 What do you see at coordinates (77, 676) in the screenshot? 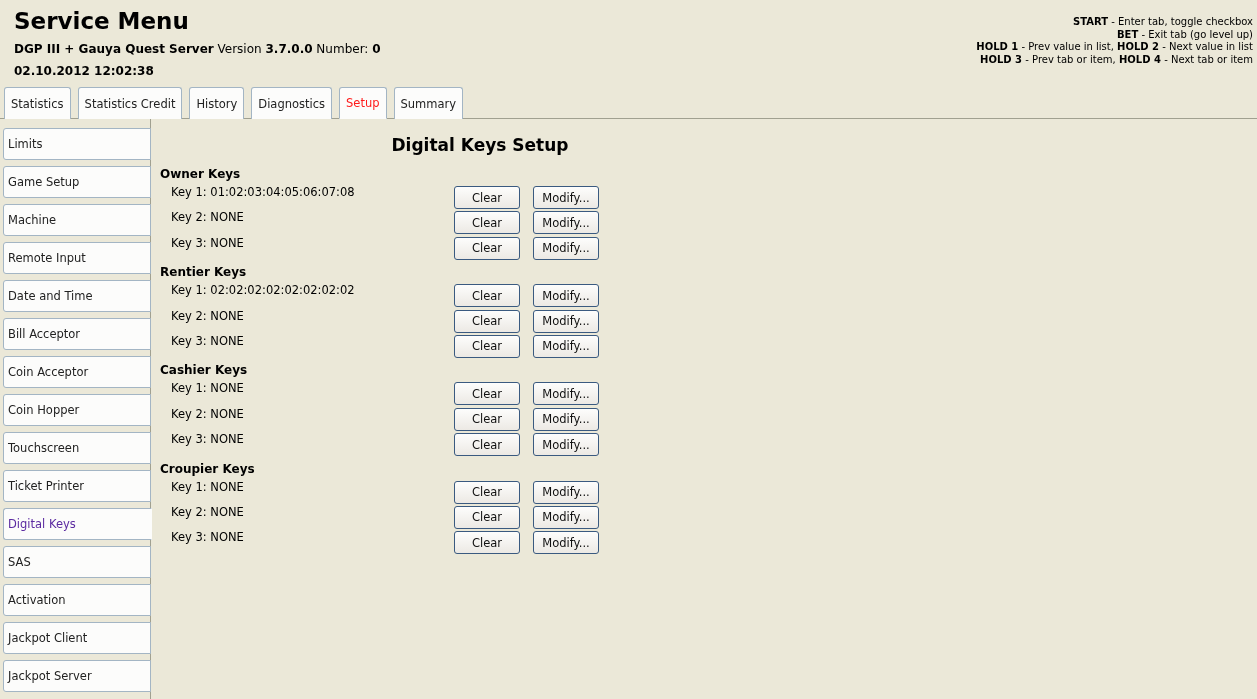
I see `sidebar-item: Jackpot Server` at bounding box center [77, 676].